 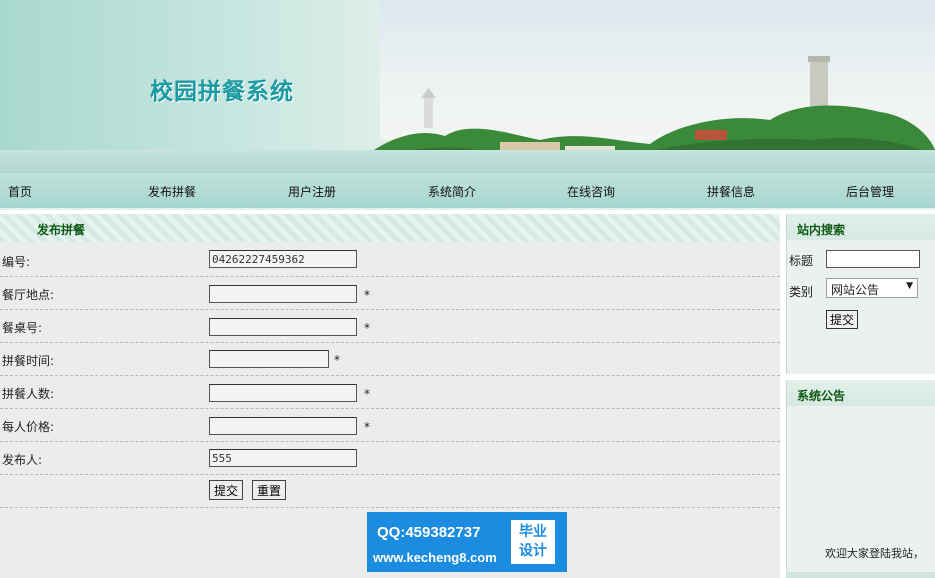 I want to click on price-per-person-field, so click(x=283, y=426).